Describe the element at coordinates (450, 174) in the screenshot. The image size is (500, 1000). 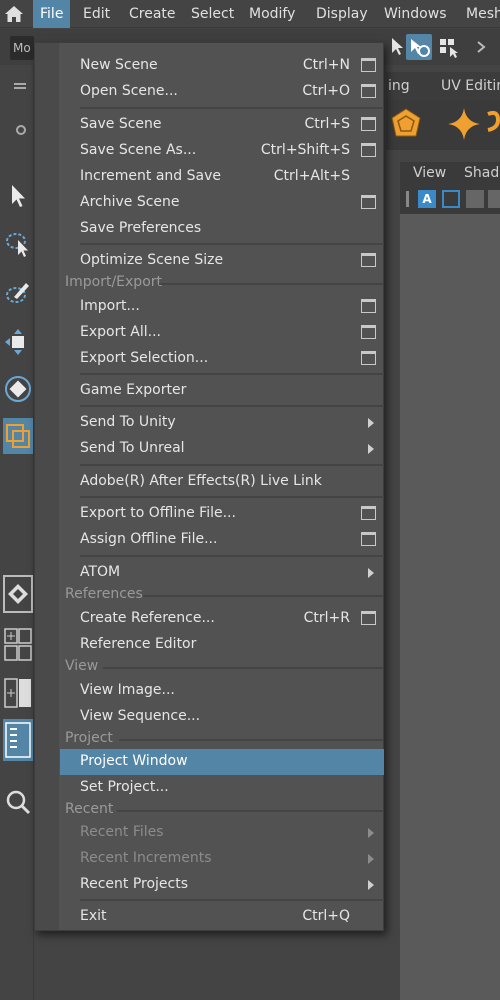
I see `viewport-menubar: View Shad` at that location.